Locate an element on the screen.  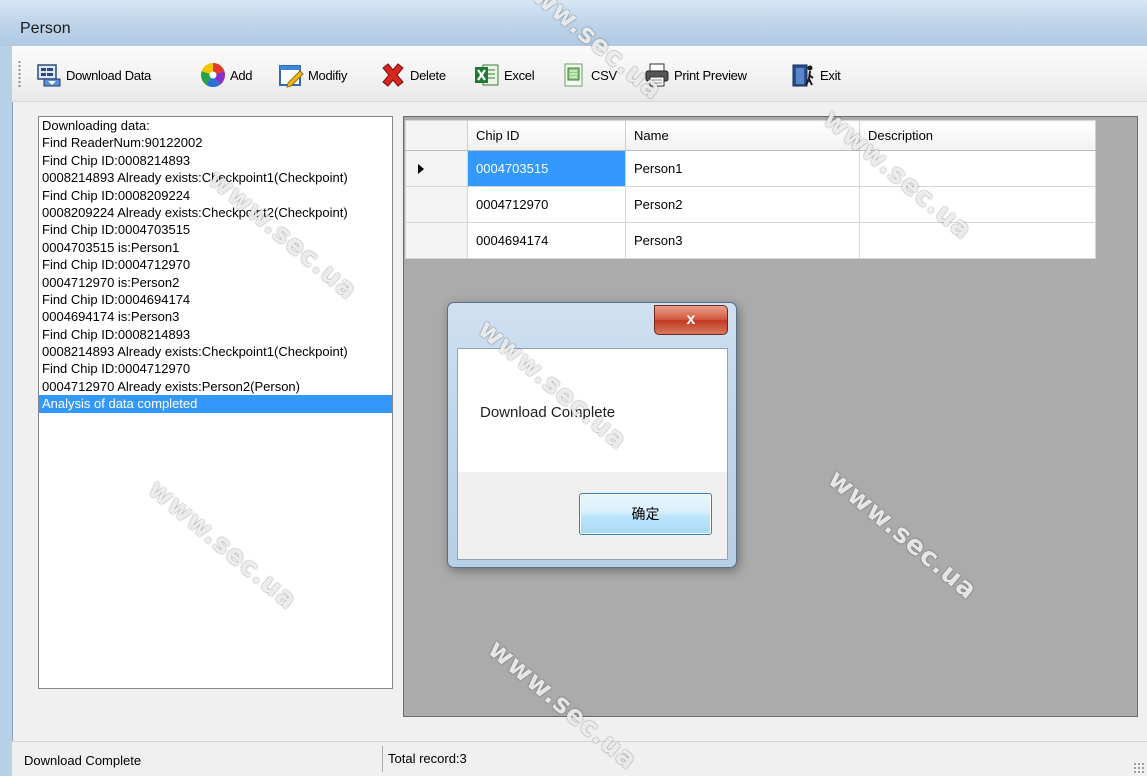
window-title: Person is located at coordinates (45, 28).